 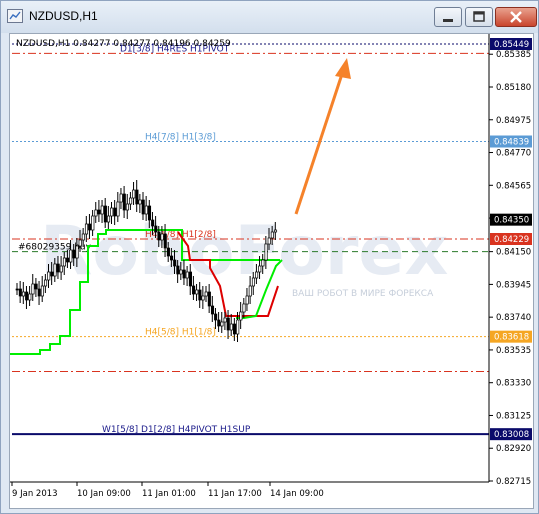 I want to click on price-label: 0.84350, so click(x=511, y=221).